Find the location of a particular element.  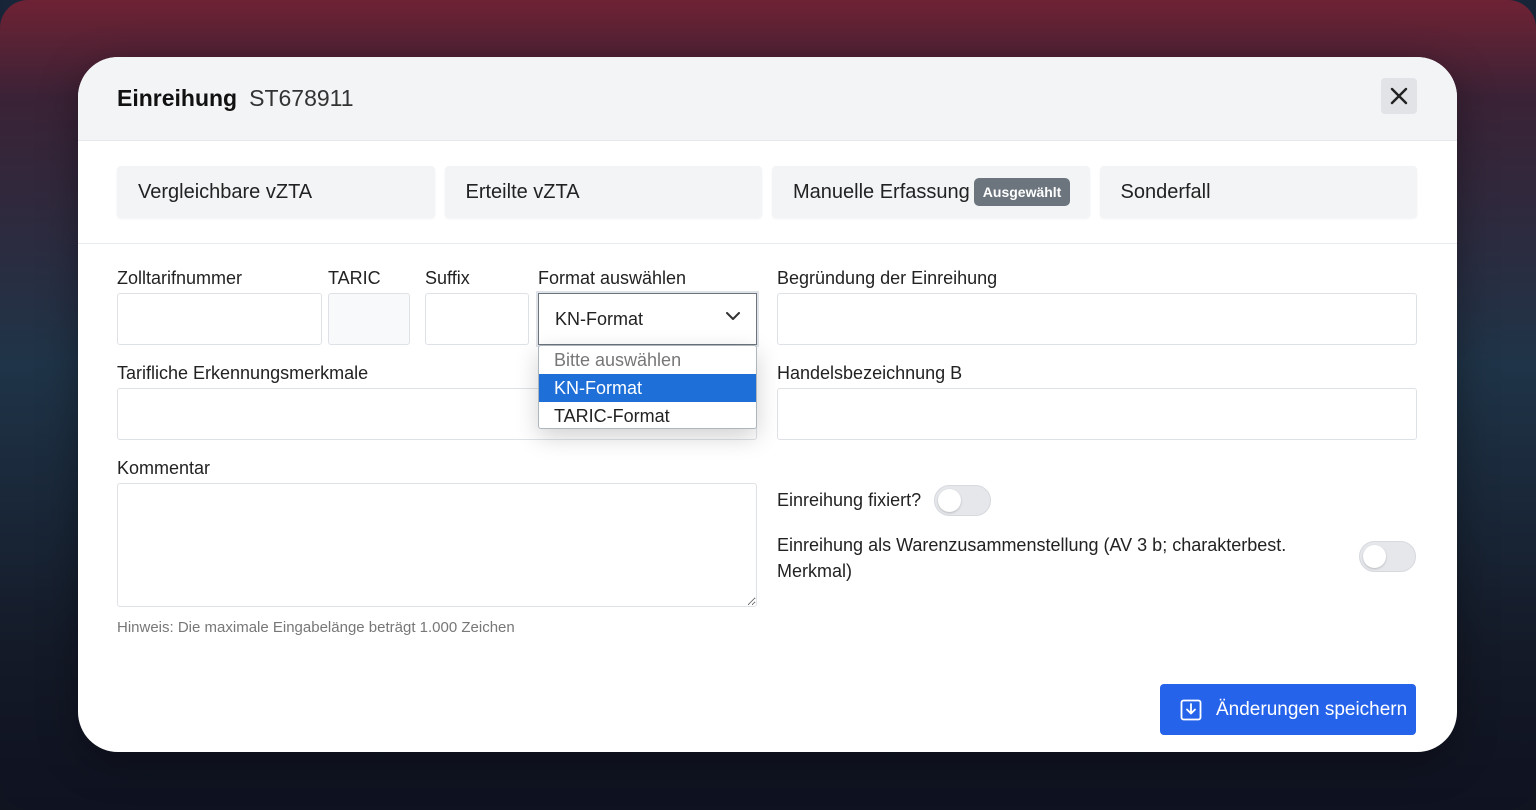

format-label: Format auswählen is located at coordinates (612, 278).